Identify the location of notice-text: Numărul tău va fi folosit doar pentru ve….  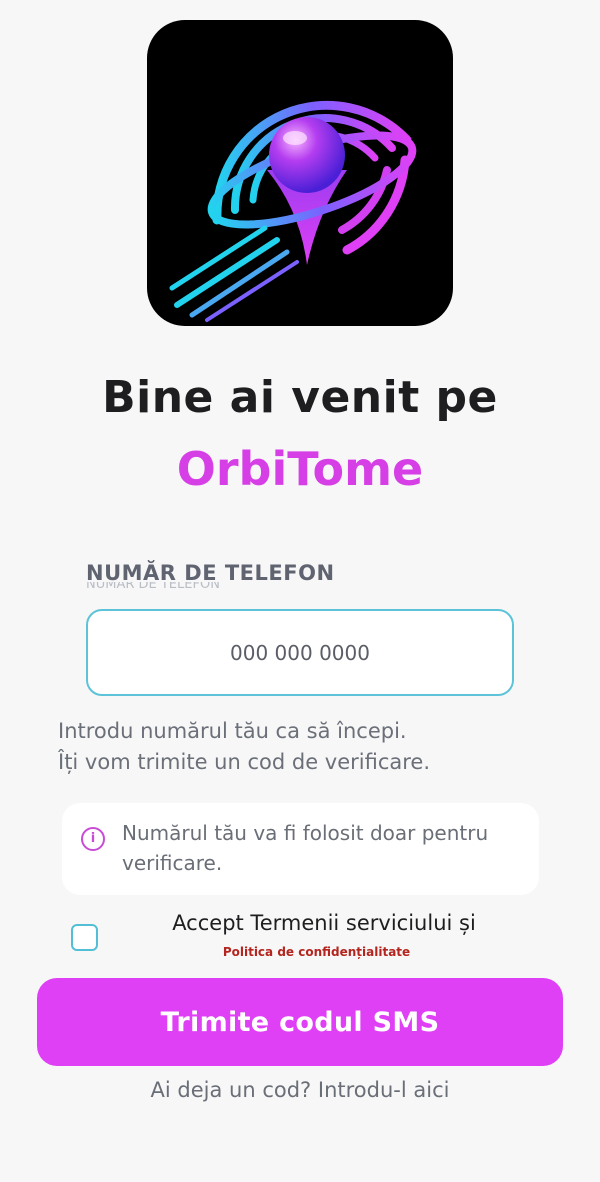
(305, 848).